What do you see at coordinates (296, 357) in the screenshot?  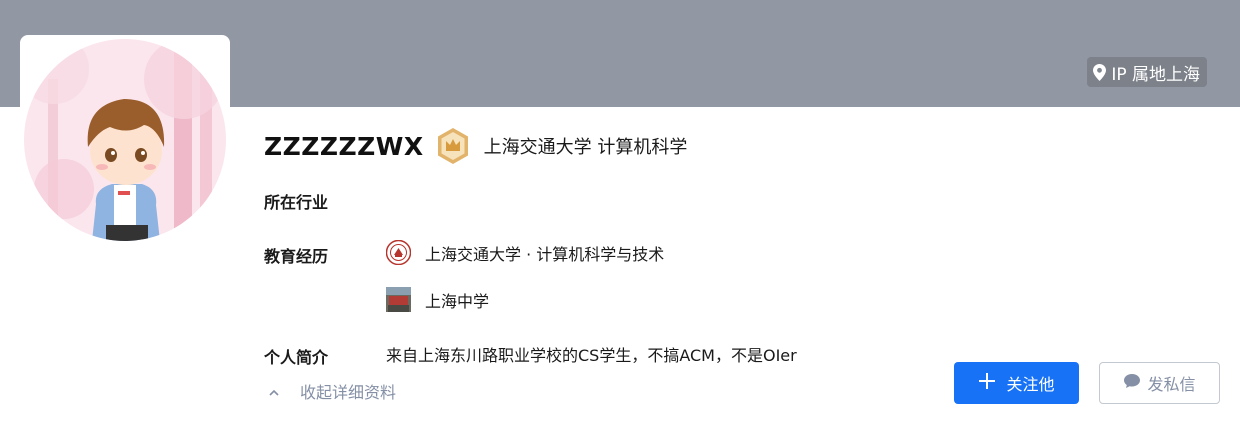 I see `bio-label: 个人简介` at bounding box center [296, 357].